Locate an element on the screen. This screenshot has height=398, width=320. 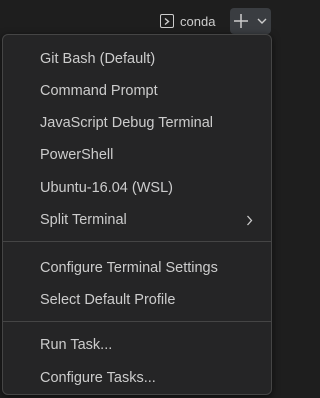
menu-item-javascript-debug-terminal: JavaScript Debug Terminal is located at coordinates (137, 123).